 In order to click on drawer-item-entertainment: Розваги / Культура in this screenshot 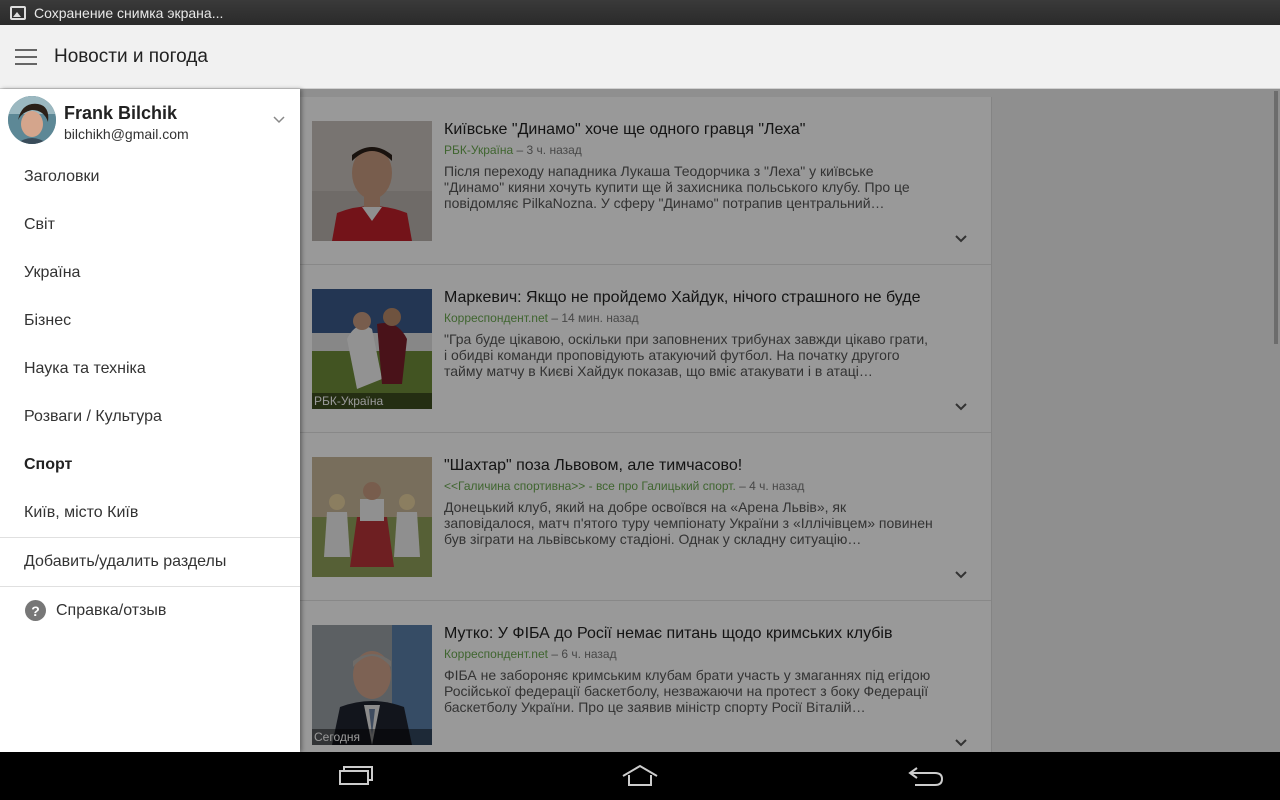, I will do `click(150, 417)`.